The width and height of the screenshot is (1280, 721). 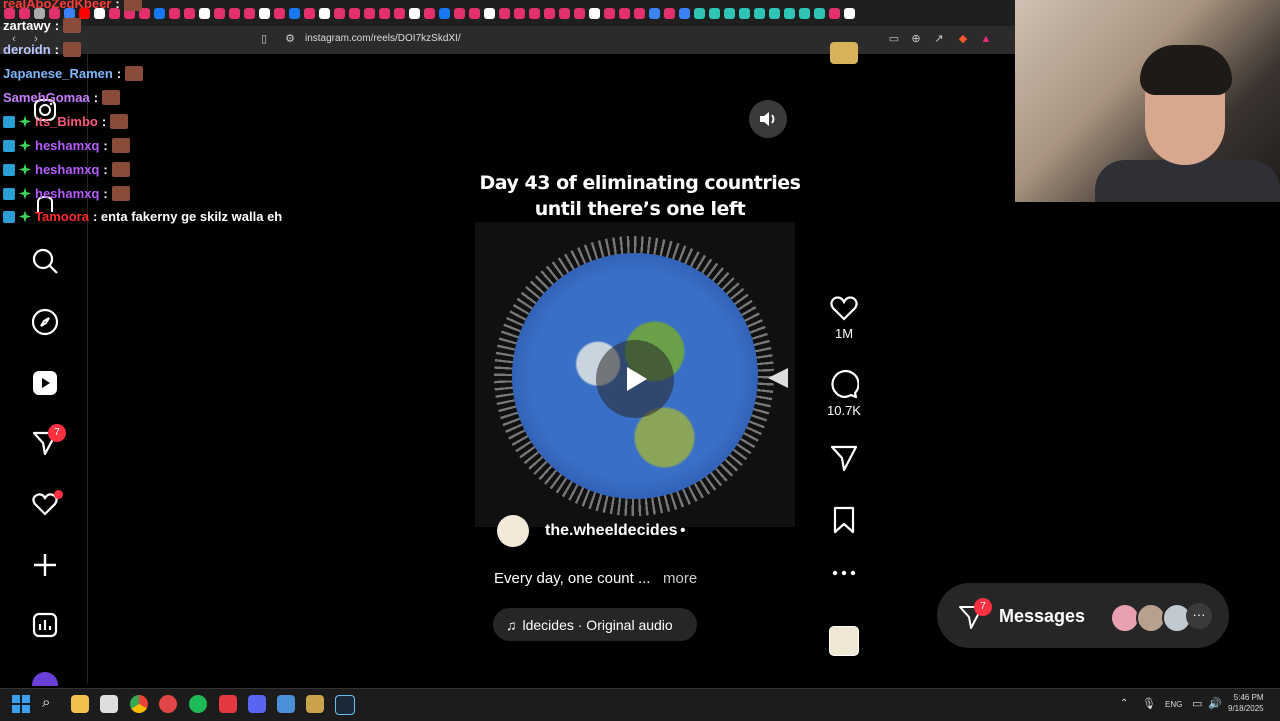 I want to click on rewards-icon: ▲, so click(x=986, y=39).